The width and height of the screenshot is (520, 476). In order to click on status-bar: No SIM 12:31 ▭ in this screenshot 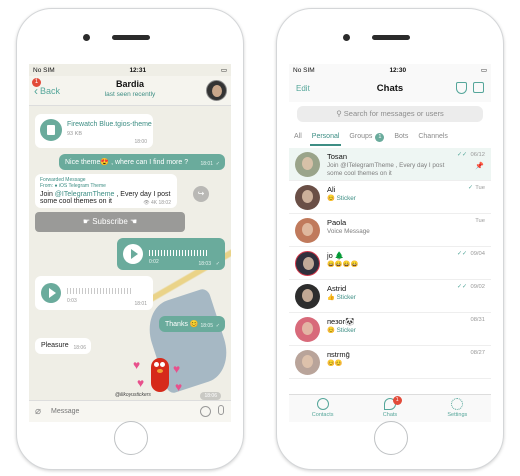, I will do `click(130, 70)`.